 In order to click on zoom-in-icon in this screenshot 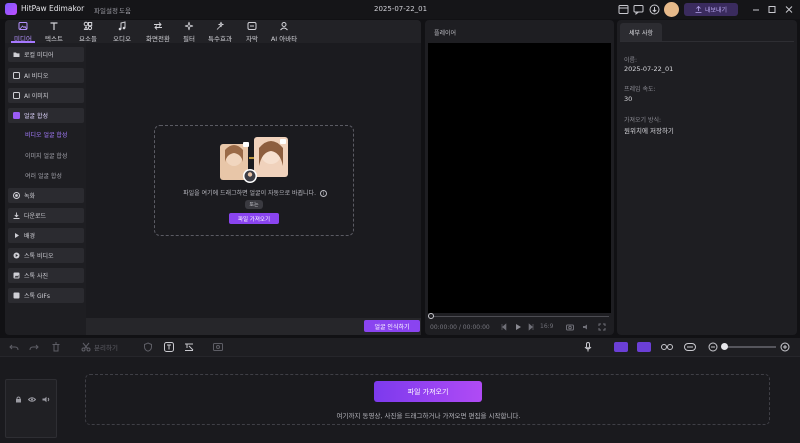, I will do `click(785, 347)`.